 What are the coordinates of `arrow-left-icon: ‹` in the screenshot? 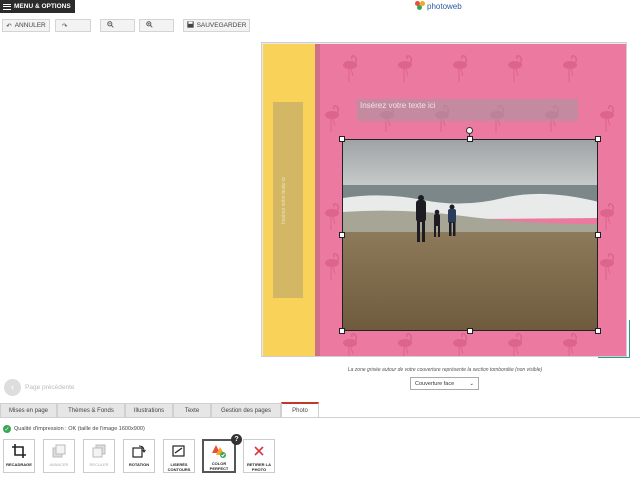 It's located at (12, 387).